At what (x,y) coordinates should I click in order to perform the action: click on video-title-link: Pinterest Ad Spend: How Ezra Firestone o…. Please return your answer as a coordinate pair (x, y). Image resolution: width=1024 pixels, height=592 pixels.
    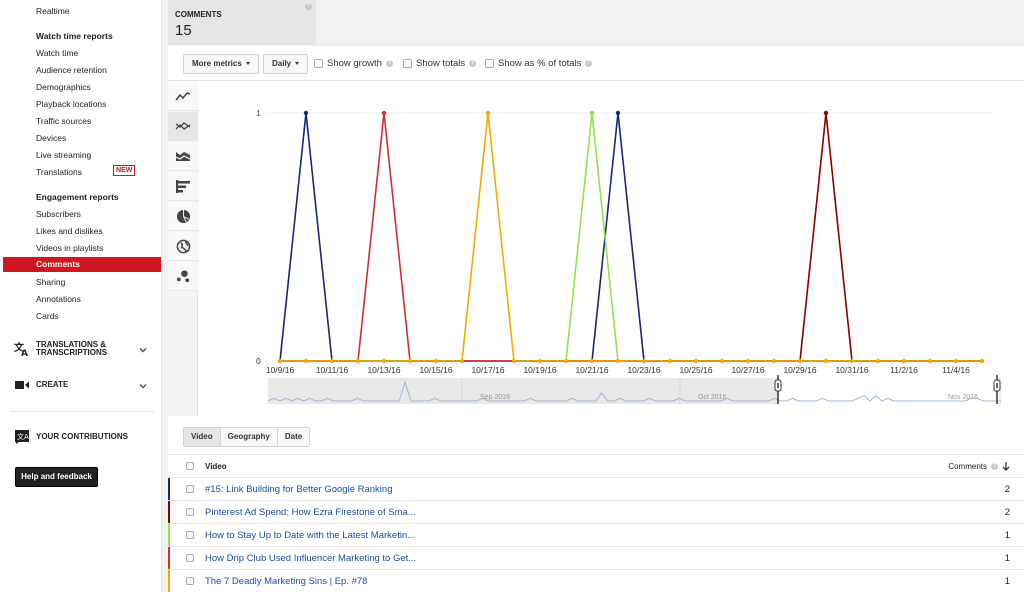
    Looking at the image, I should click on (310, 512).